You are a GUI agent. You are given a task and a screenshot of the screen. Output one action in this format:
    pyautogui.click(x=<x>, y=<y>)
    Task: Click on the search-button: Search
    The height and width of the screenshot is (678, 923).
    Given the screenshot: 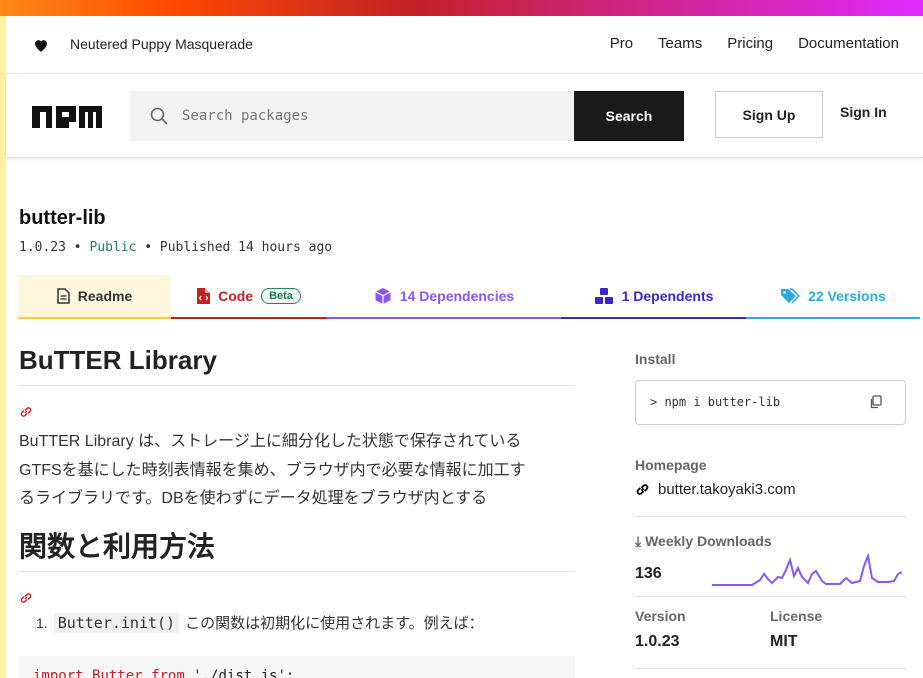 What is the action you would take?
    pyautogui.click(x=629, y=116)
    